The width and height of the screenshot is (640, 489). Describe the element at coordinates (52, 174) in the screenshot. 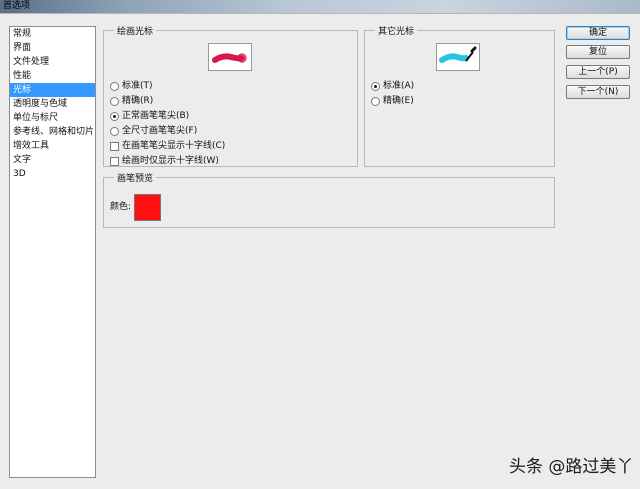

I see `sidebar-item-3d: 3D` at that location.